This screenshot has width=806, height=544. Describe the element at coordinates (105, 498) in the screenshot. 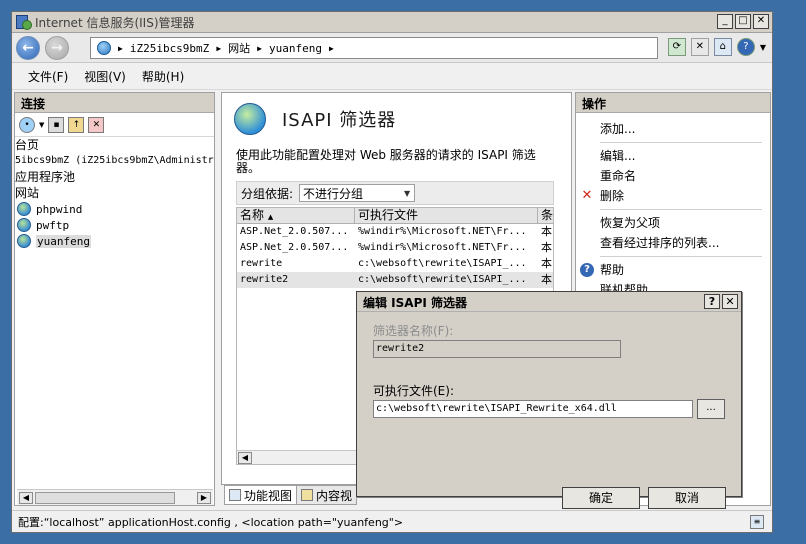

I see `scroll-thumb` at that location.